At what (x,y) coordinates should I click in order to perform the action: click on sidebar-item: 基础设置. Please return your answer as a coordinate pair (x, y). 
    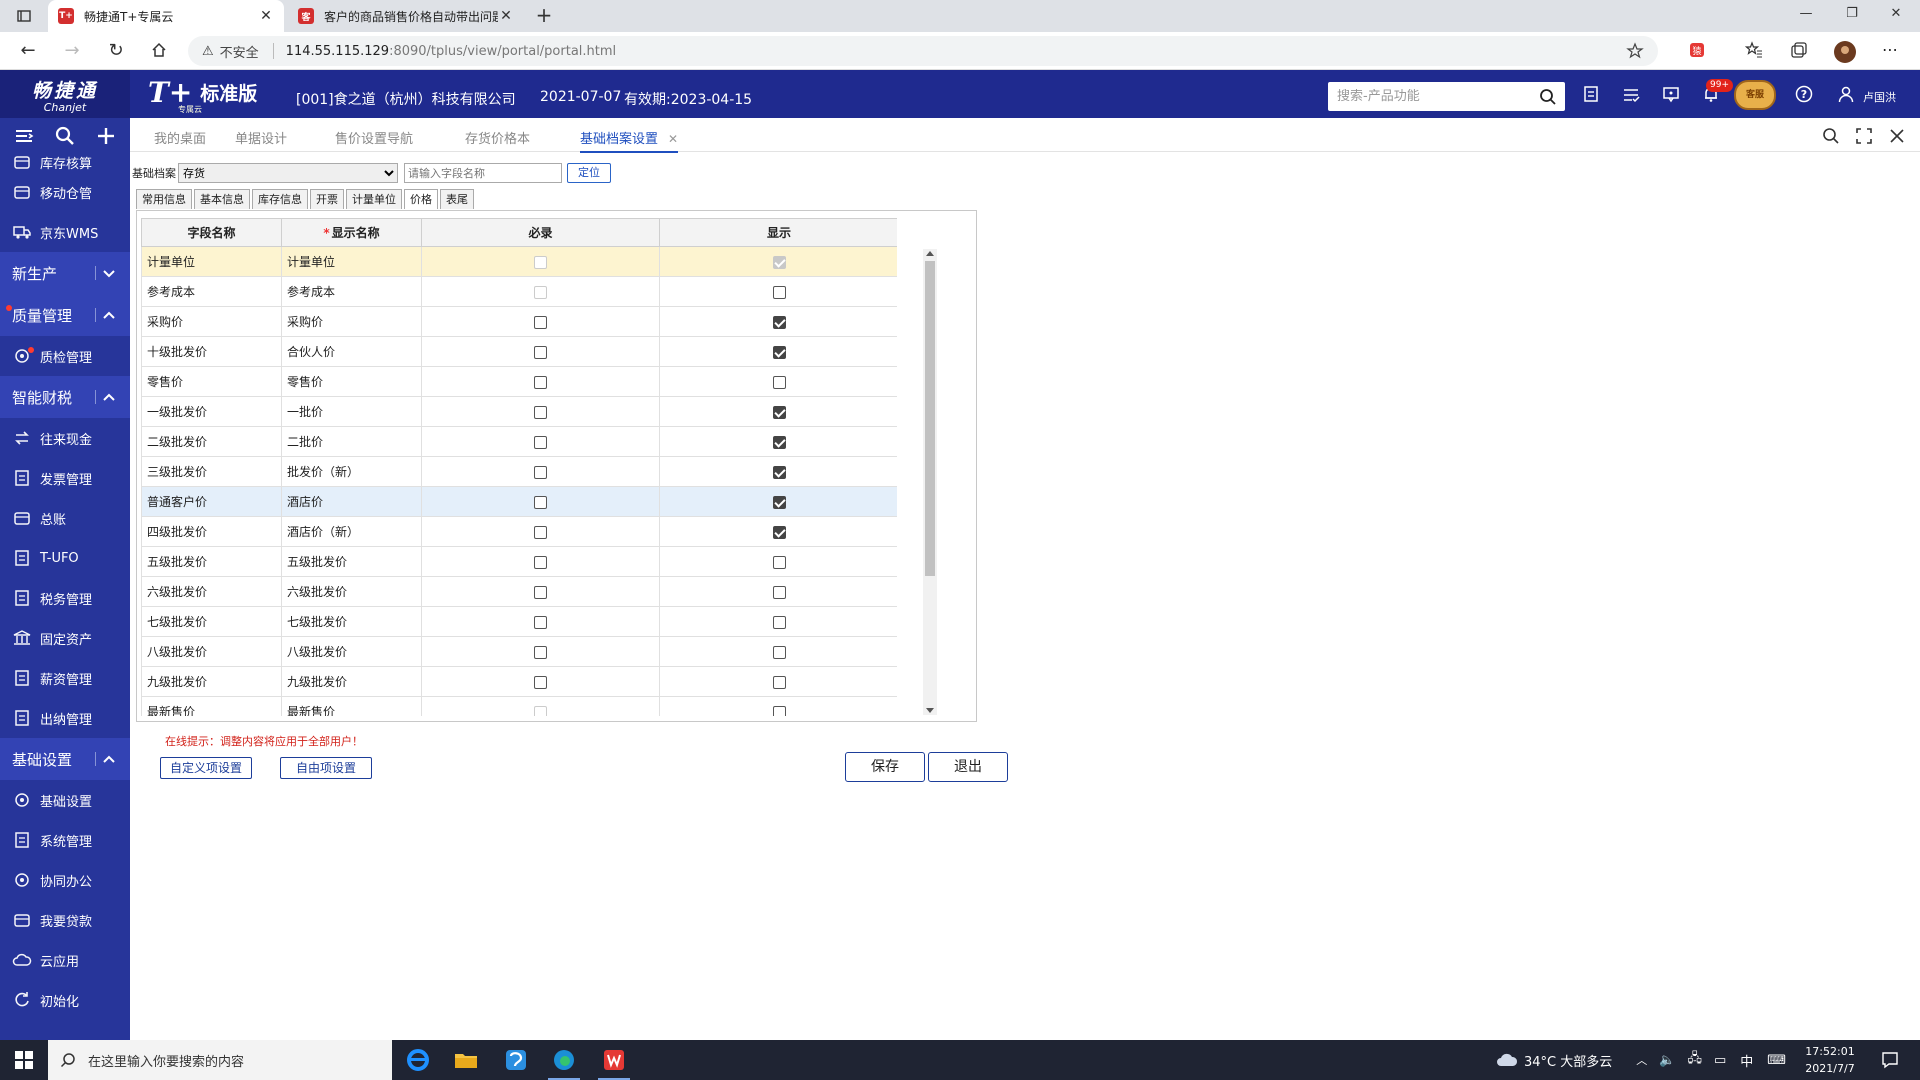
    Looking at the image, I should click on (65, 800).